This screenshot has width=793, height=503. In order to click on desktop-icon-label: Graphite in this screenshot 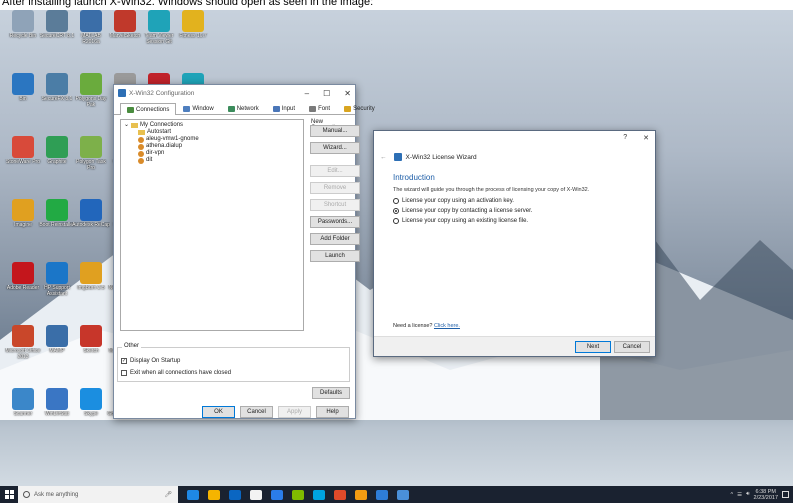, I will do `click(57, 162)`.